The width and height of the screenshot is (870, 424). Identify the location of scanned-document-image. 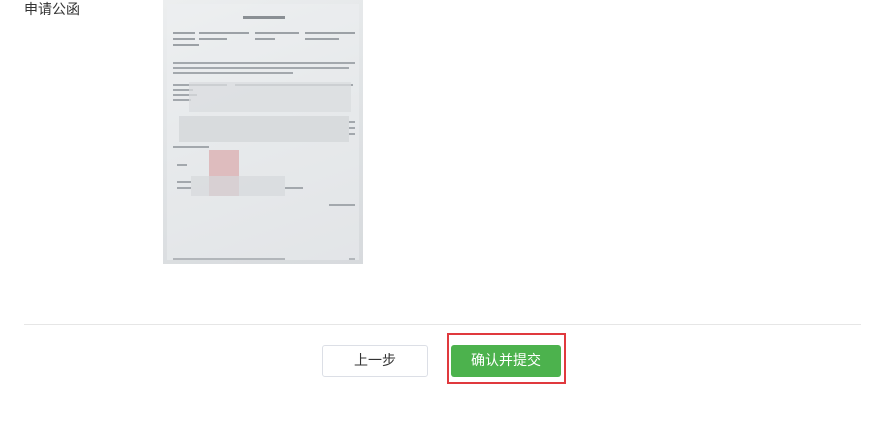
(263, 132).